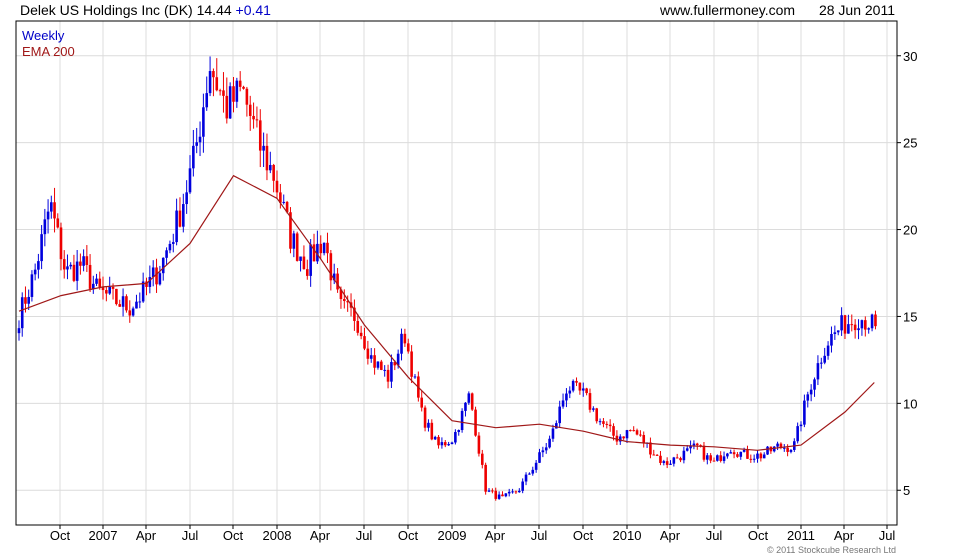  Describe the element at coordinates (277, 535) in the screenshot. I see `x-tick-label: 2008` at that location.